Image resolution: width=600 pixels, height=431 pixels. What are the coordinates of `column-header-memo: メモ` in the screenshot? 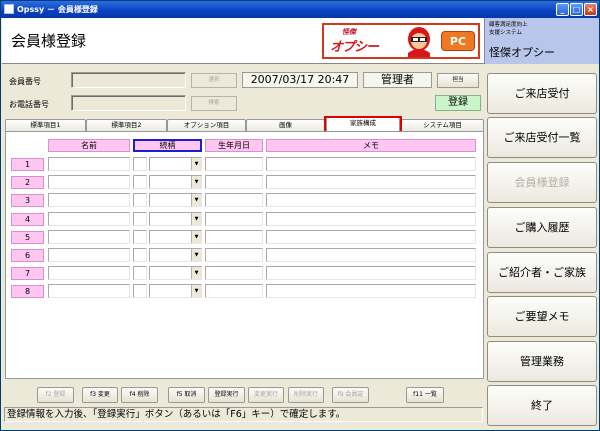 It's located at (371, 145).